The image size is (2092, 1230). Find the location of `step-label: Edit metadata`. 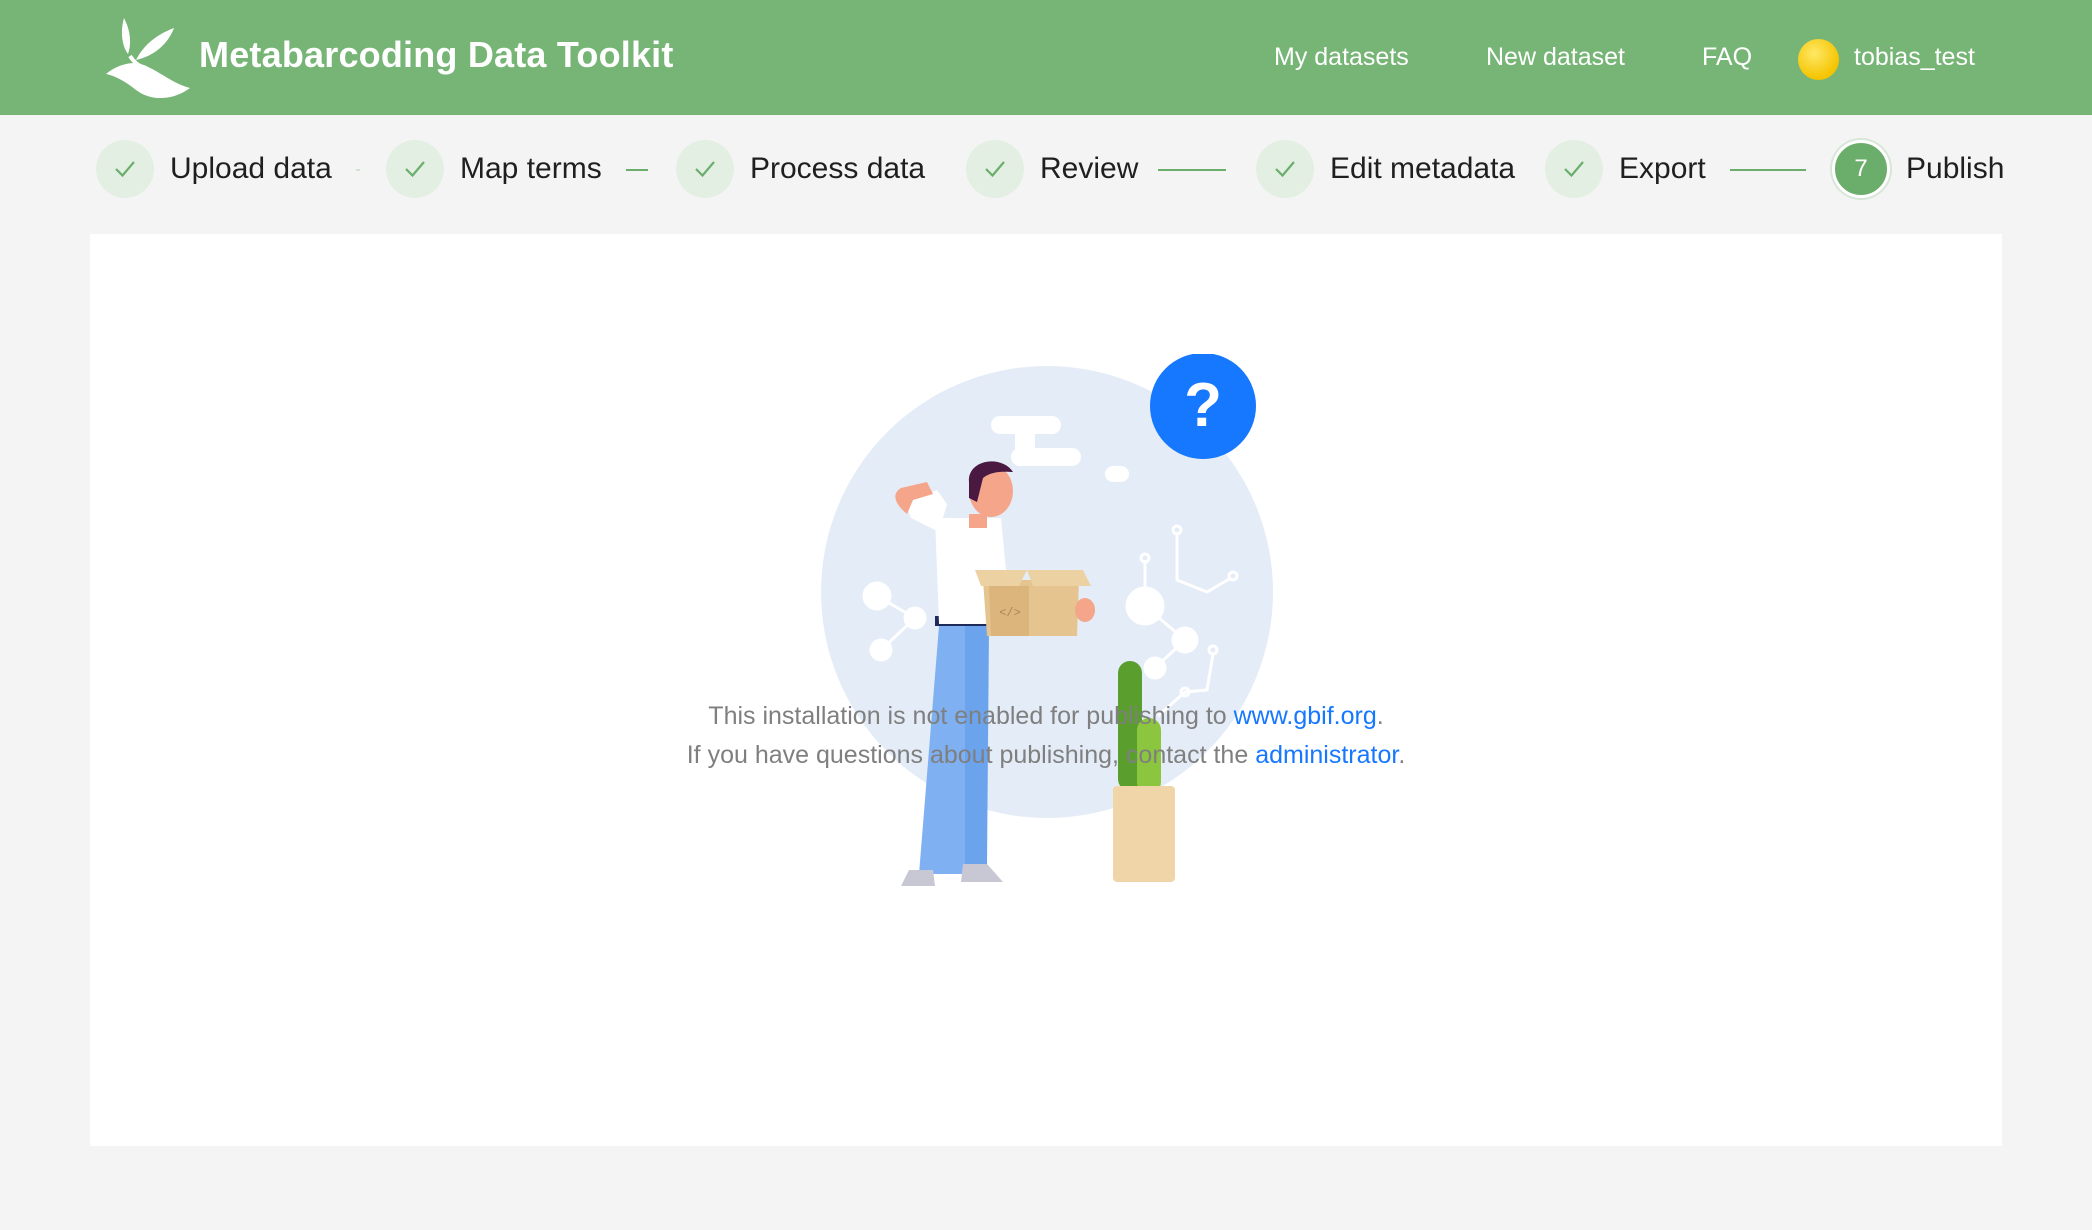

step-label: Edit metadata is located at coordinates (1423, 168).